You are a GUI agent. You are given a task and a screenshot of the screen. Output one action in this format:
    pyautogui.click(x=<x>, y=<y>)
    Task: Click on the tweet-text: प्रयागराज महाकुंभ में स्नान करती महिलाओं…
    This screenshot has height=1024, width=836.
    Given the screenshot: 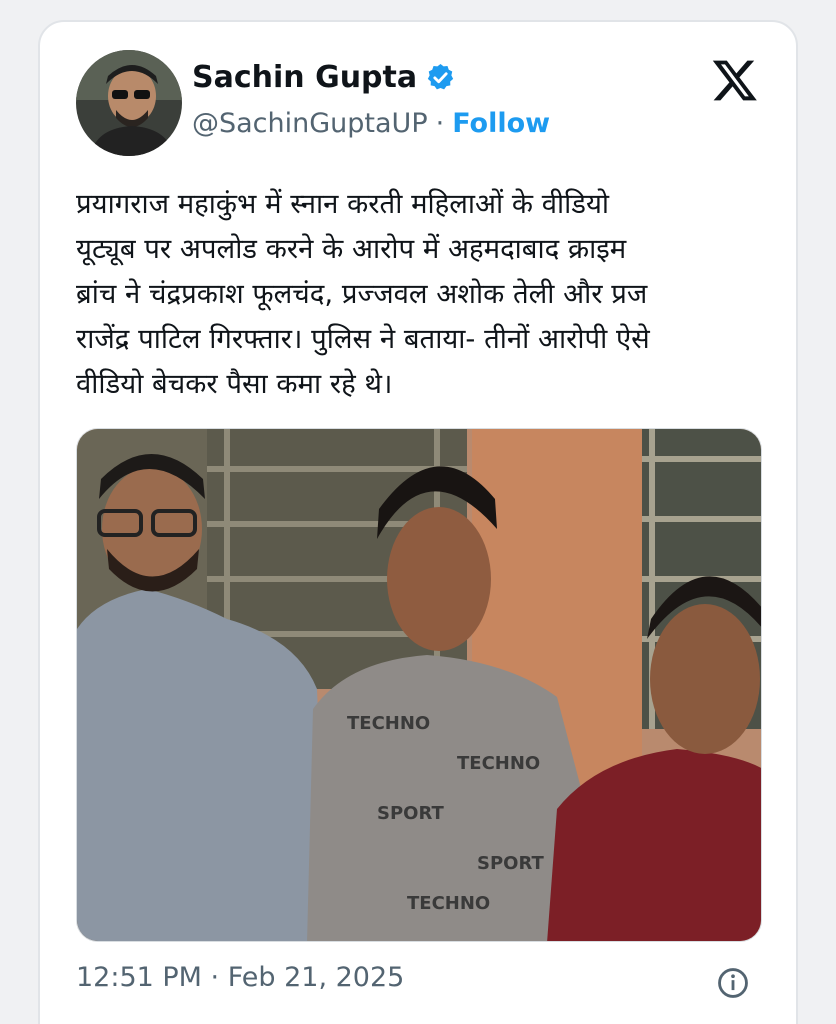 What is the action you would take?
    pyautogui.click(x=363, y=294)
    